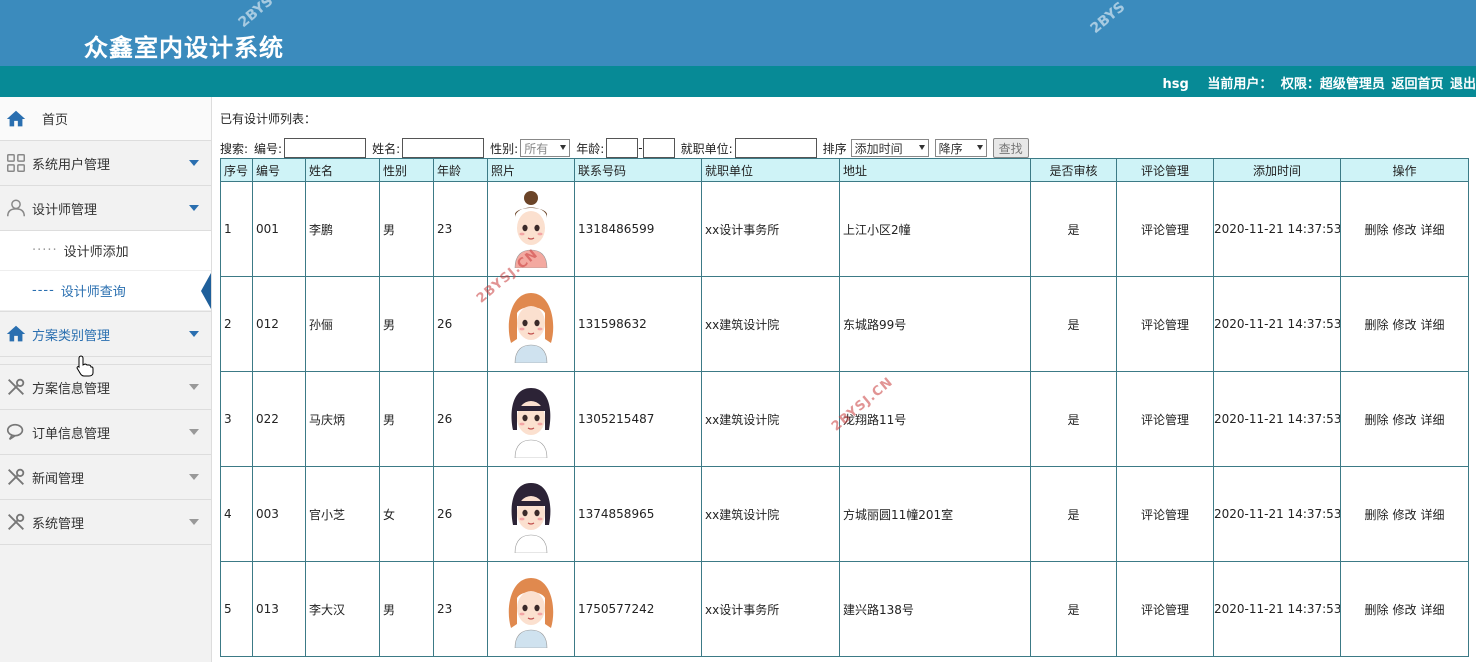 The image size is (1476, 662). I want to click on sort-field-value: 添加时间, so click(878, 148).